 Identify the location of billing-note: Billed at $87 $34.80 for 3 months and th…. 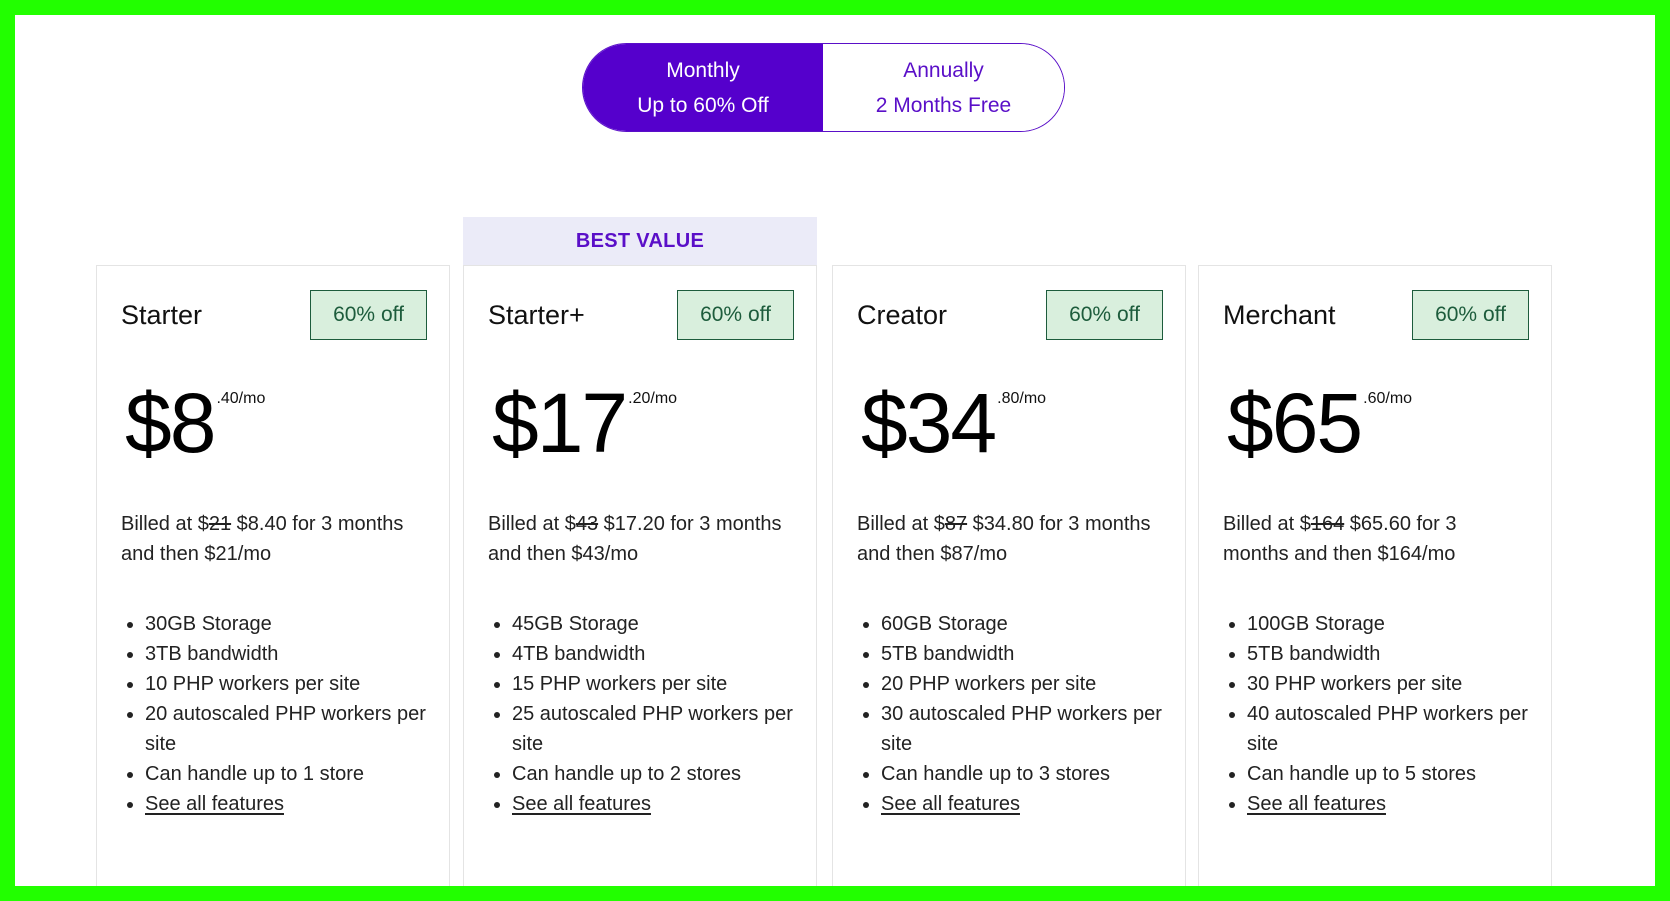
(1007, 539).